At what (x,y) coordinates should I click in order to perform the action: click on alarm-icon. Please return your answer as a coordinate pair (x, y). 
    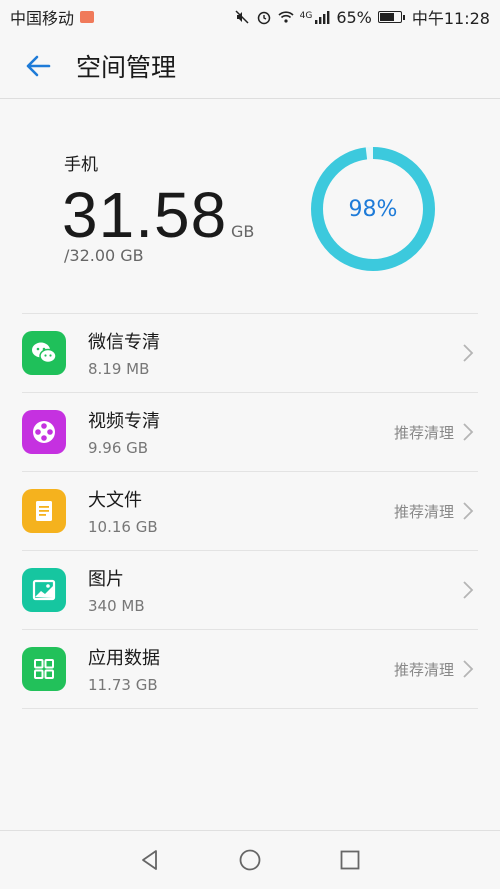
    Looking at the image, I should click on (263, 18).